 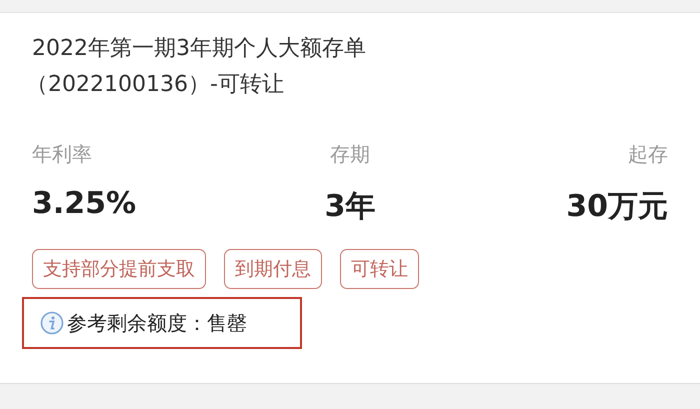 I want to click on stat-label: 起存, so click(x=648, y=154).